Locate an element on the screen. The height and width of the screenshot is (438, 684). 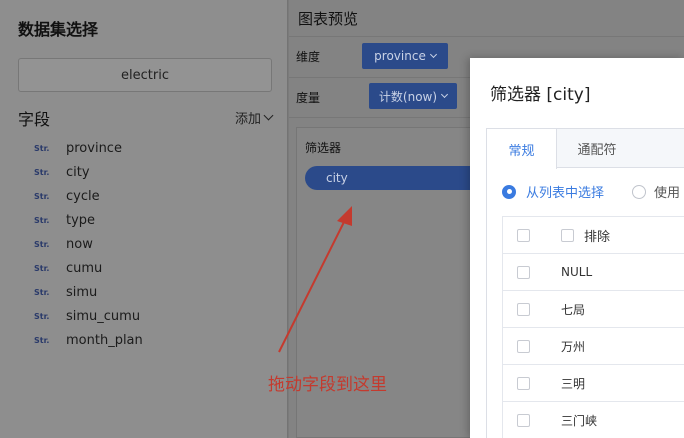
select-all-checkbox is located at coordinates (523, 235).